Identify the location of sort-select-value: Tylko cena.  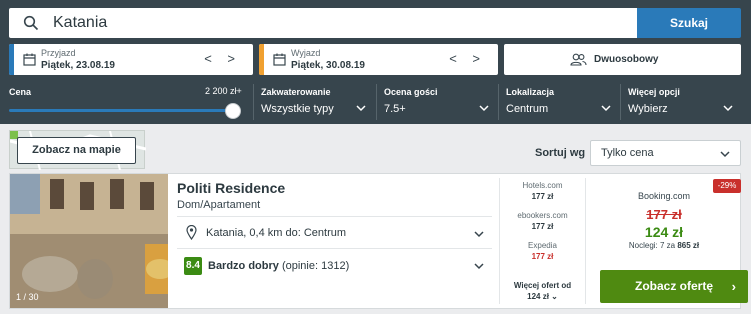
(627, 153).